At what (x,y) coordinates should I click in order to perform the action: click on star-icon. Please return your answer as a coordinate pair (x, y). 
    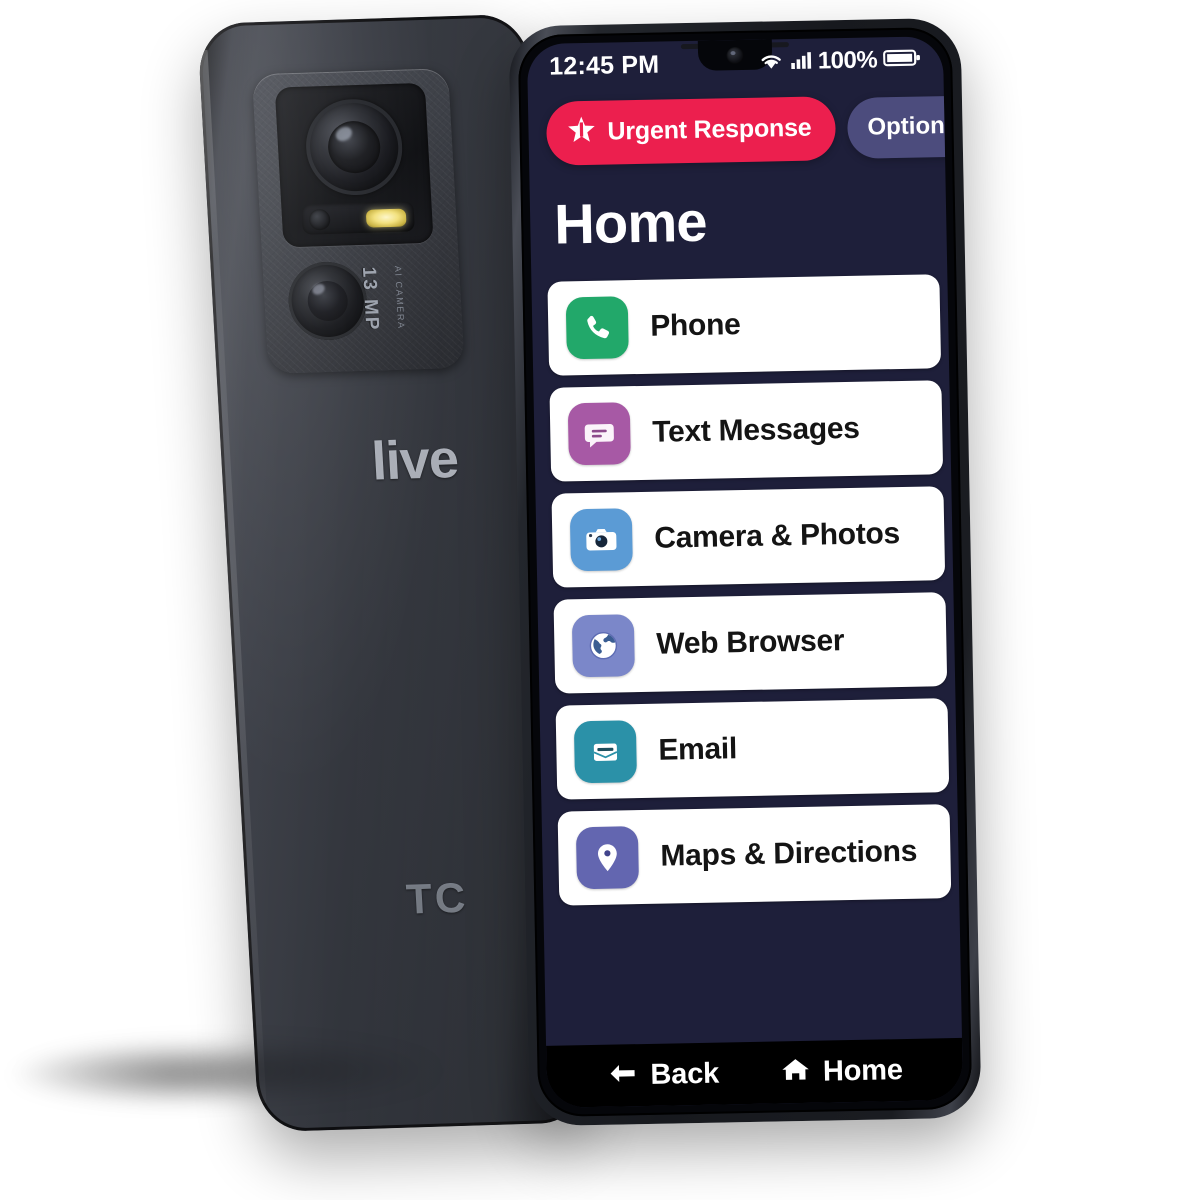
    Looking at the image, I should click on (581, 133).